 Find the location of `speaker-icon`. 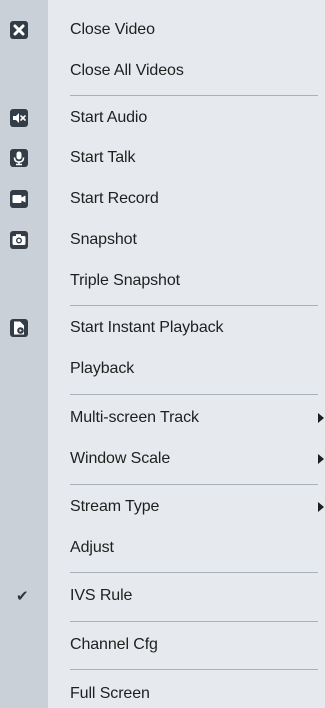

speaker-icon is located at coordinates (19, 118).